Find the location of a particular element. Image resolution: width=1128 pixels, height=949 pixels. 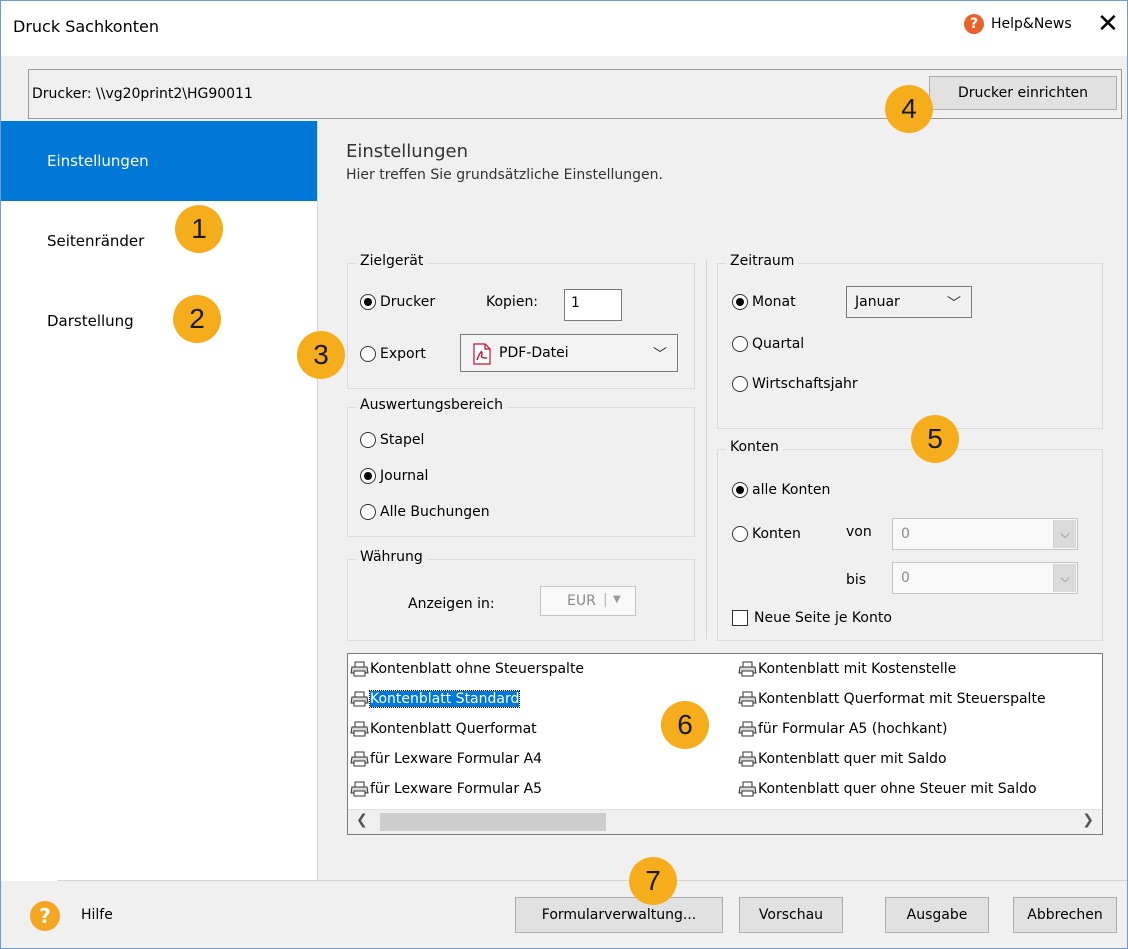

checkbox-indicator is located at coordinates (740, 618).